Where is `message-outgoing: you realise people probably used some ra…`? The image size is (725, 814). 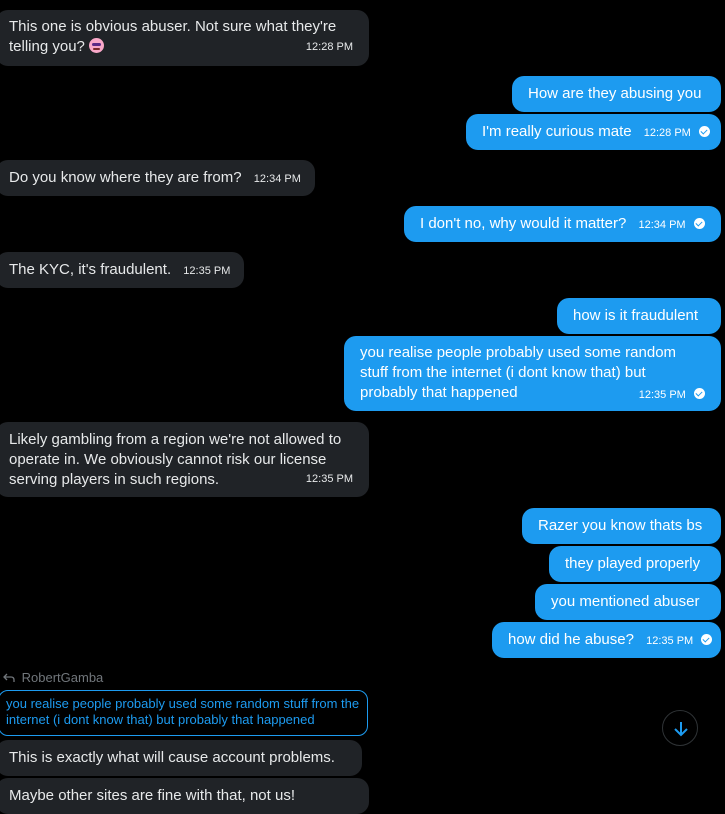 message-outgoing: you realise people probably used some ra… is located at coordinates (532, 373).